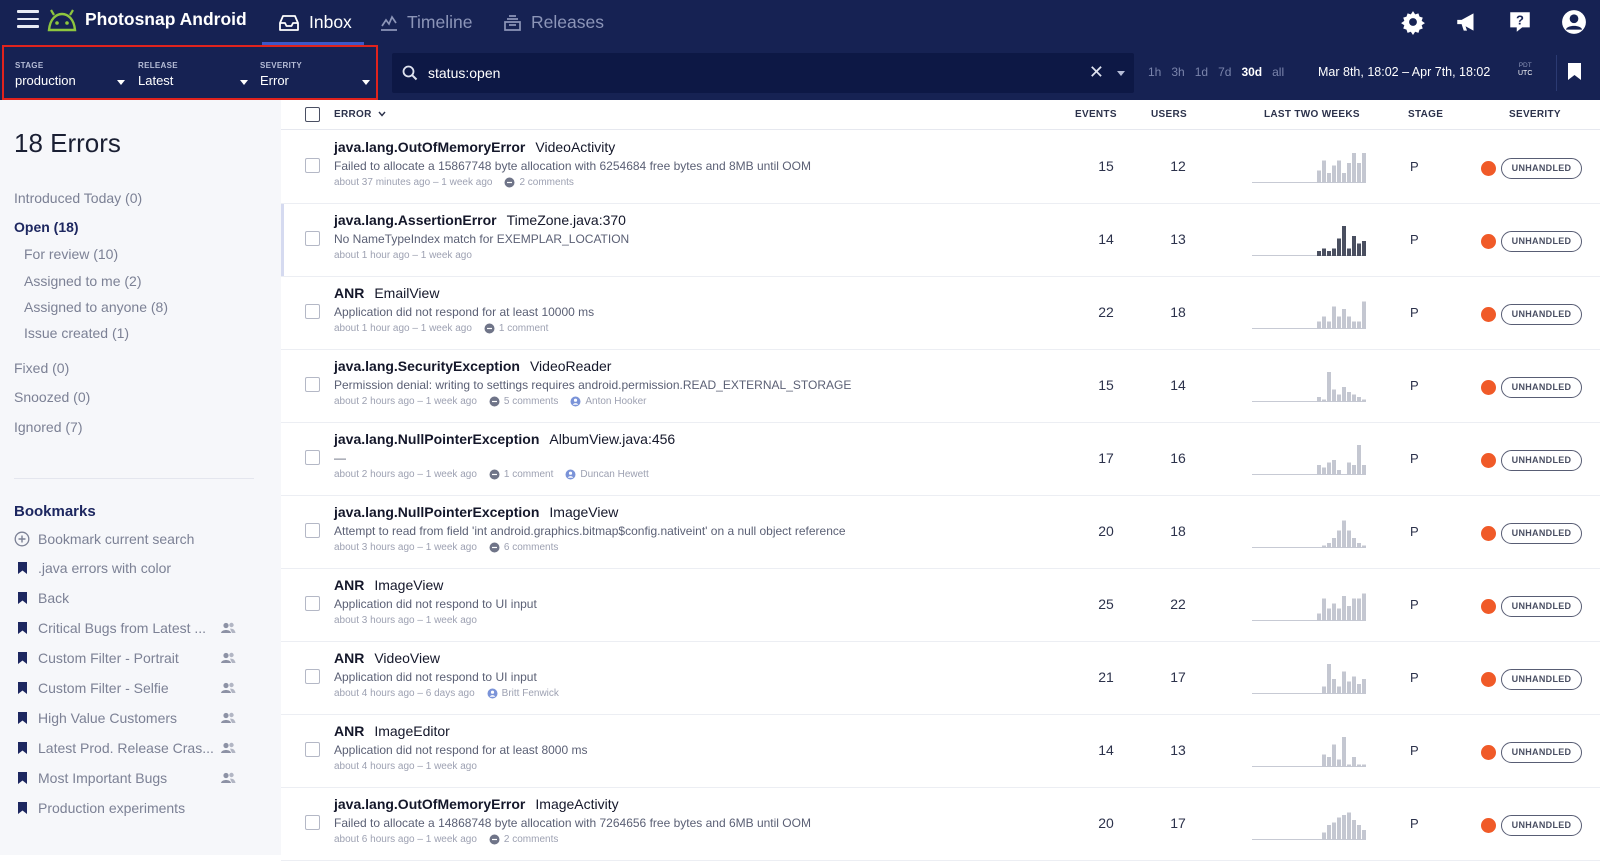 This screenshot has width=1600, height=861. I want to click on severity-dropdown: SEVERITY Error, so click(281, 76).